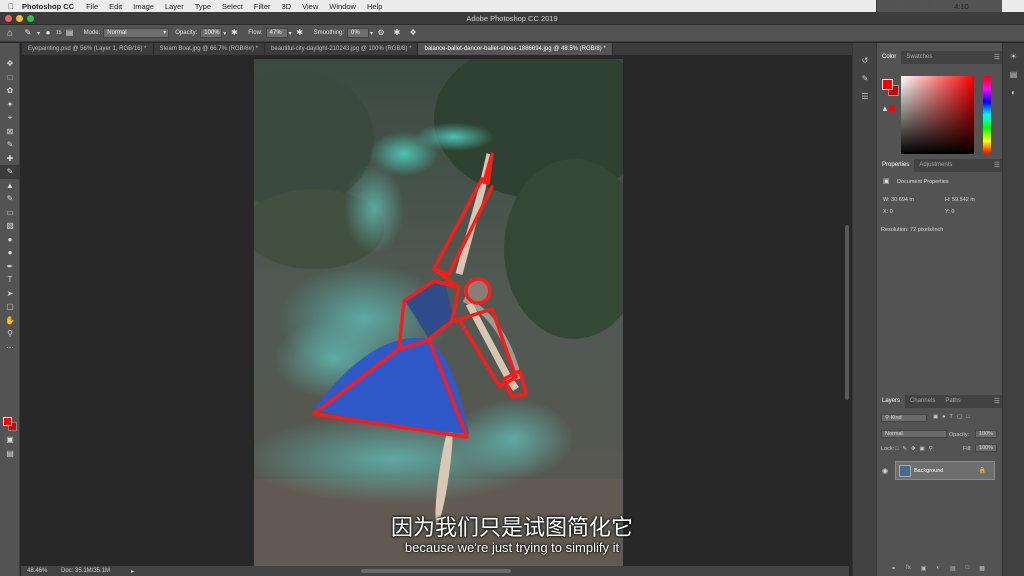  I want to click on layer-filter-select: ⚲ Kind, so click(904, 418).